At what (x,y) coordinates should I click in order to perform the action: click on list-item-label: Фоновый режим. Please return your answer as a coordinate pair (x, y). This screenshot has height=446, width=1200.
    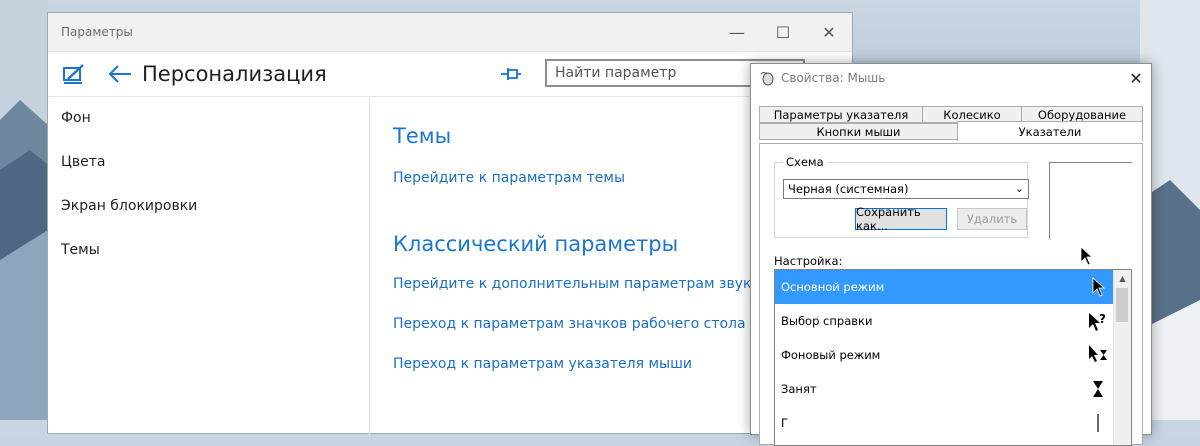
    Looking at the image, I should click on (831, 355).